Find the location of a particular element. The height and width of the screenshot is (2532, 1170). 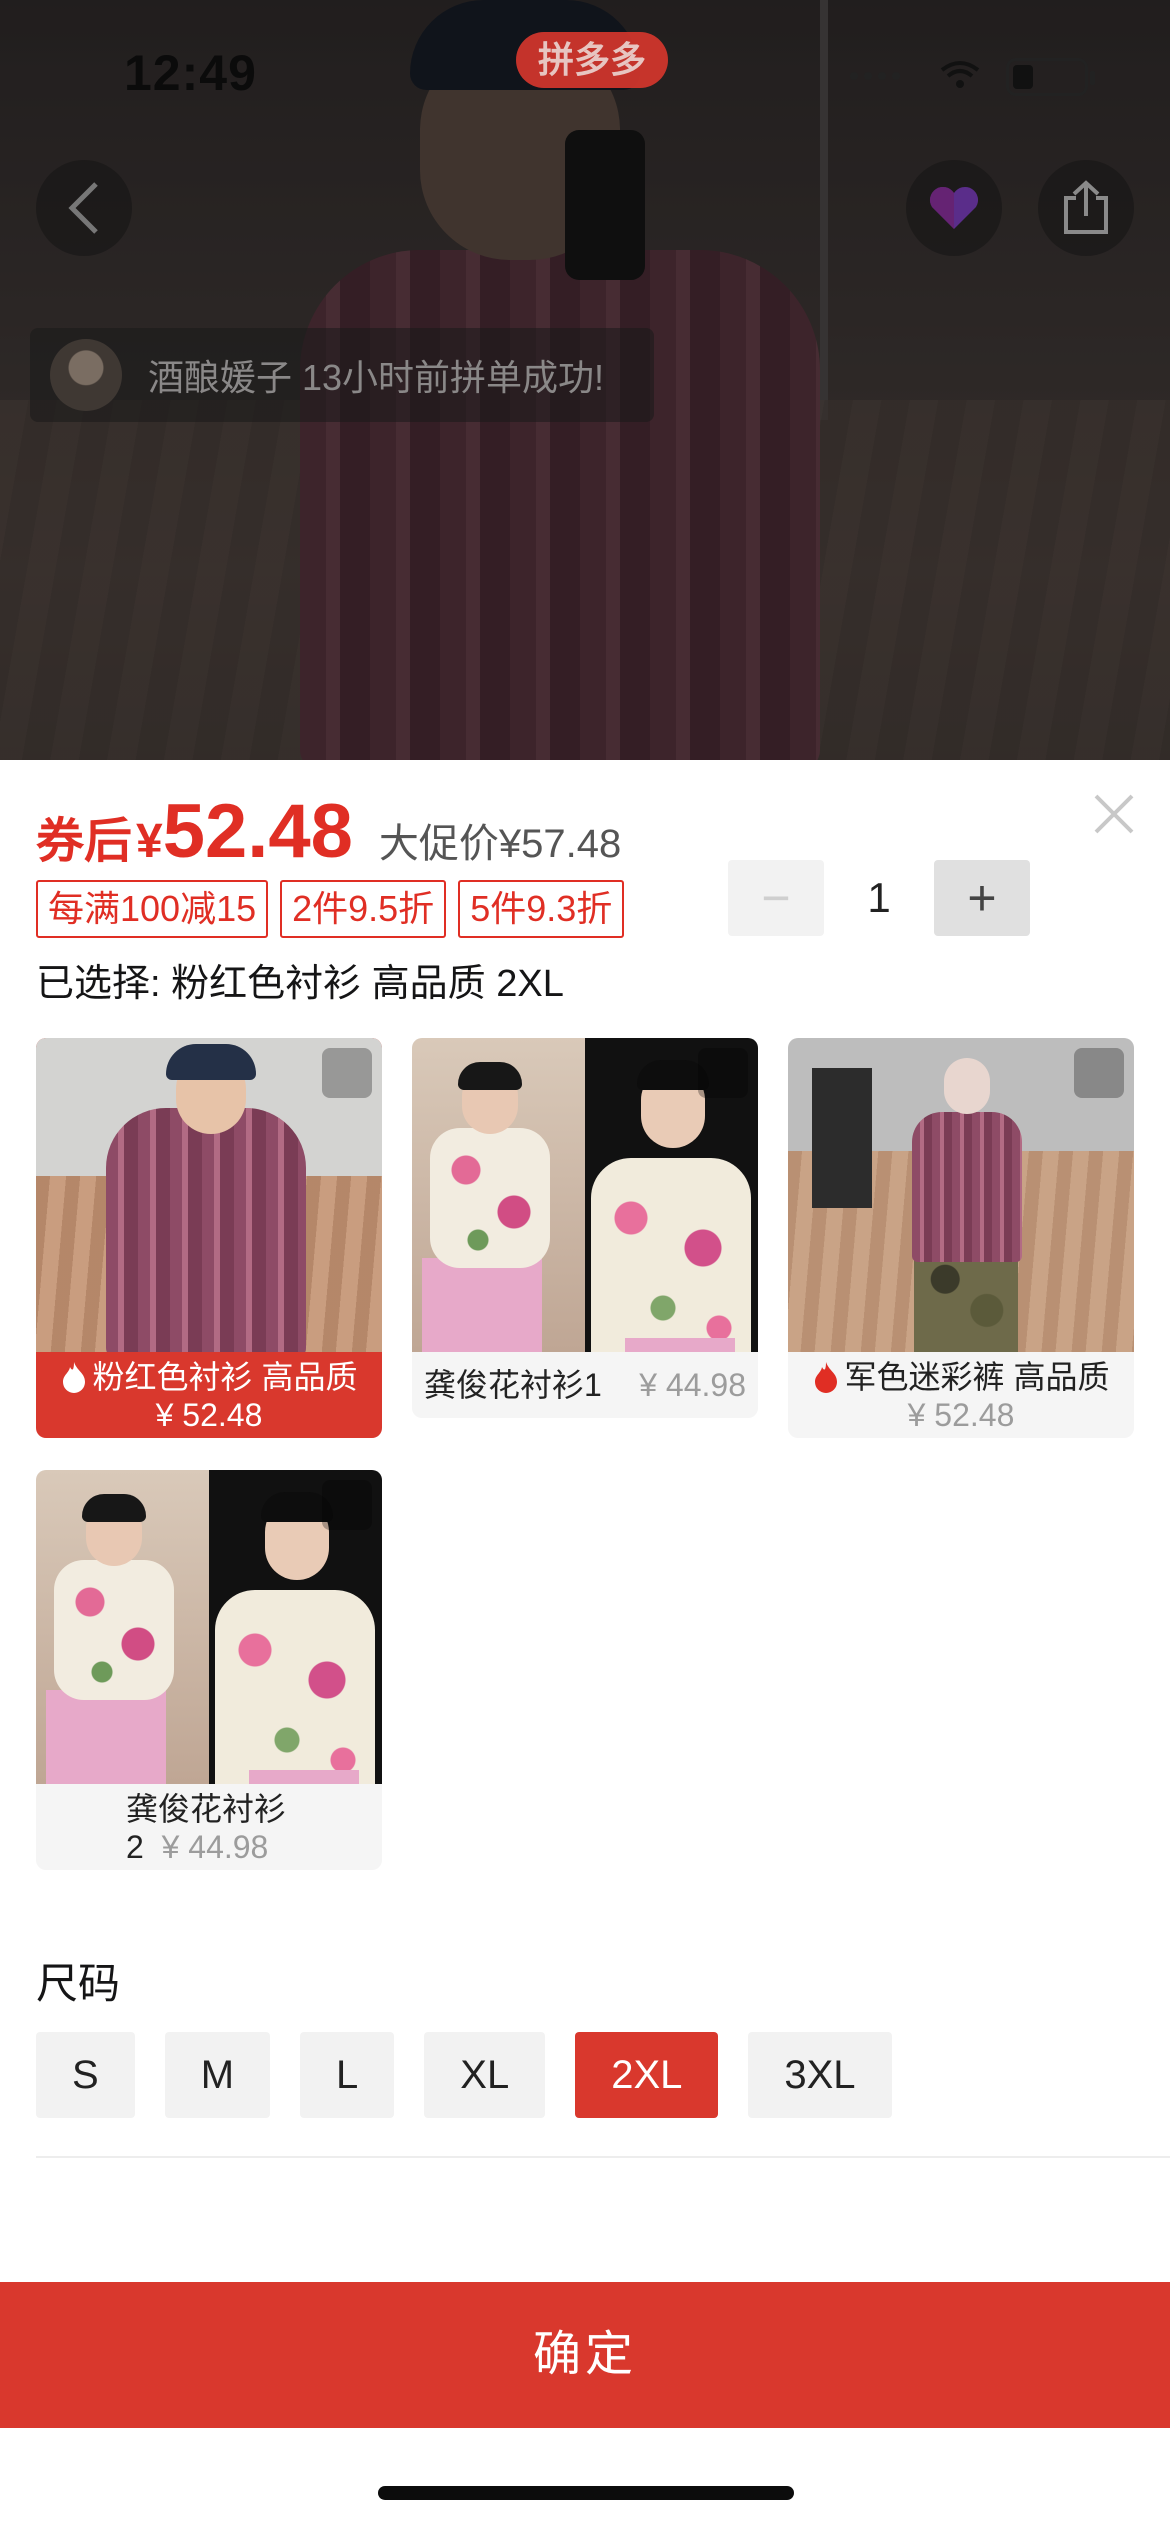

discount-tags: 每满100减15 2件9.5折 5件9.3折 is located at coordinates (330, 909).